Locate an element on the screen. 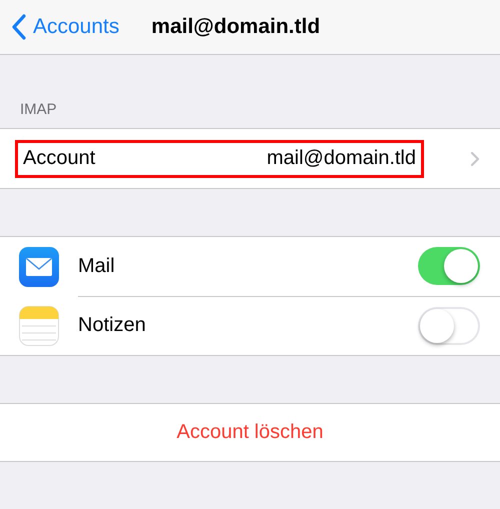 The width and height of the screenshot is (500, 509). notes-icon is located at coordinates (39, 326).